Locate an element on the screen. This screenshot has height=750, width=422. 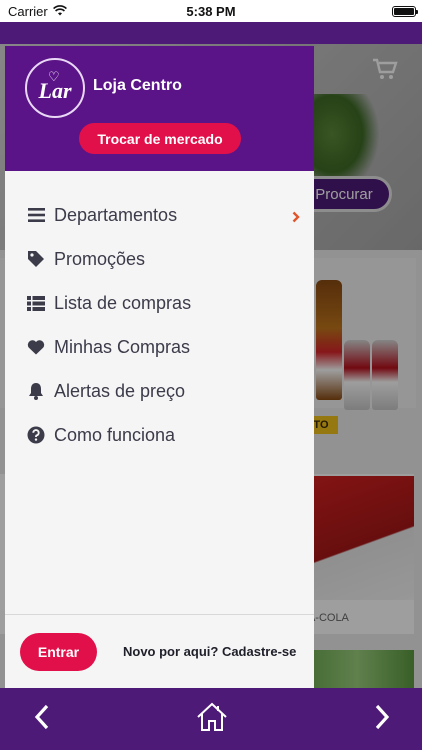
heart-logo-icon: ♡ is located at coordinates (54, 76).